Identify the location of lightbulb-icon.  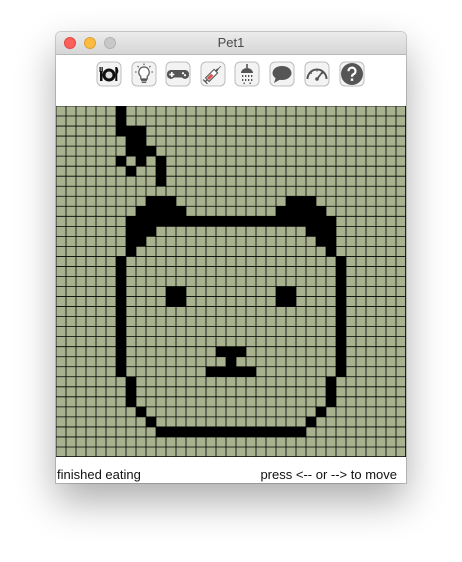
(144, 74).